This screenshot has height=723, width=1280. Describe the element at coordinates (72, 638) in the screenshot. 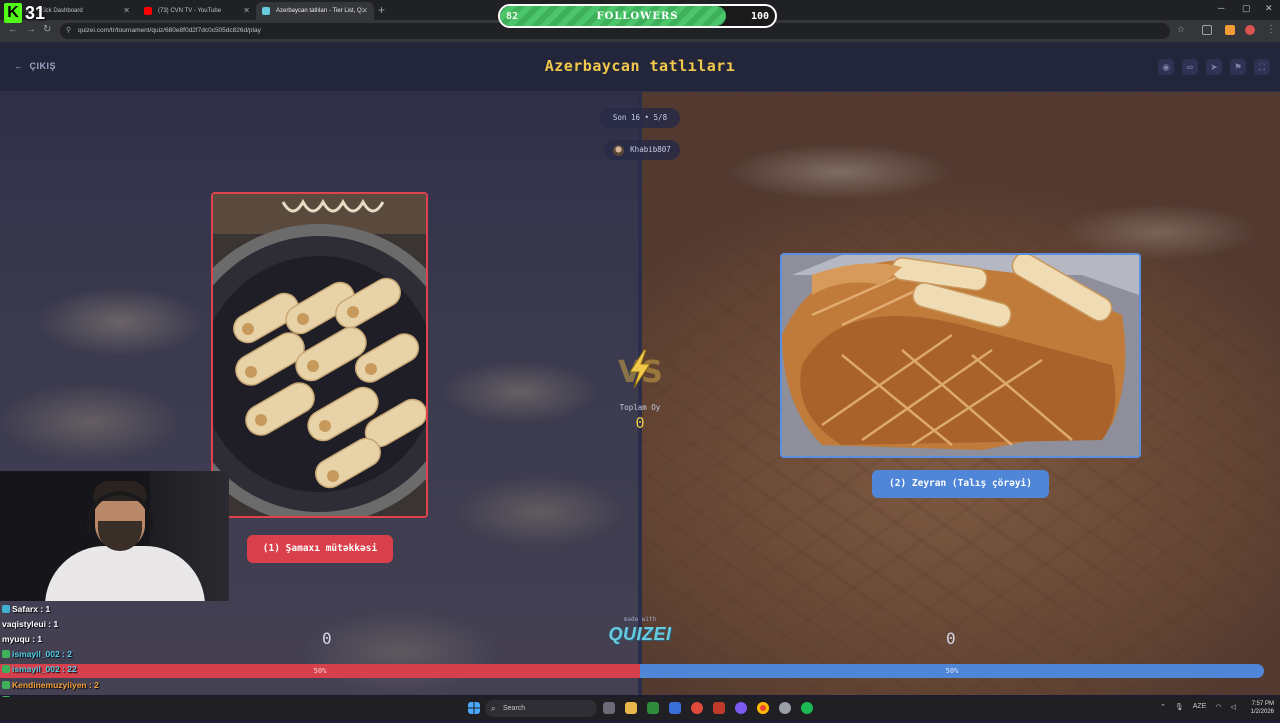

I see `chat-message: myuqu : 1` at that location.